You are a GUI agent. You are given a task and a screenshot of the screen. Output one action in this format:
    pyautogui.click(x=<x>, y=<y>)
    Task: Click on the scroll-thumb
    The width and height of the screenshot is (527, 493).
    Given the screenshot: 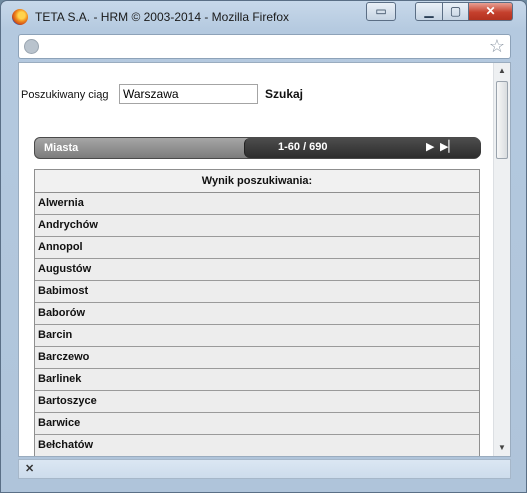 What is the action you would take?
    pyautogui.click(x=502, y=120)
    